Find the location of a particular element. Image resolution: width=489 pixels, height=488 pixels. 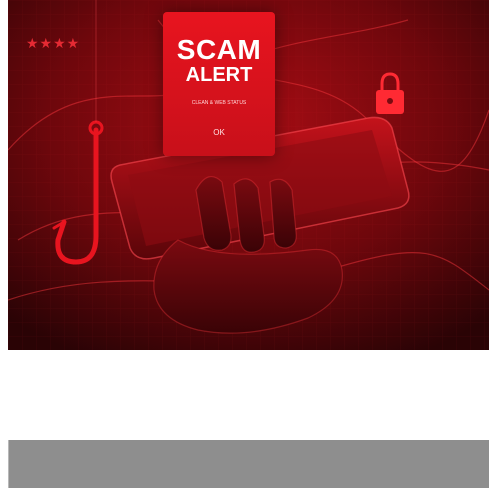

bottom-gray-bar is located at coordinates (248, 464).